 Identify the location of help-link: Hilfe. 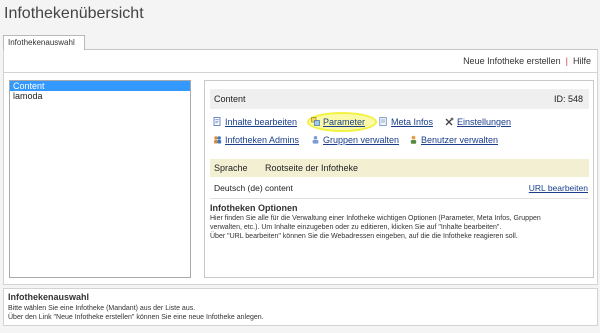
(582, 61).